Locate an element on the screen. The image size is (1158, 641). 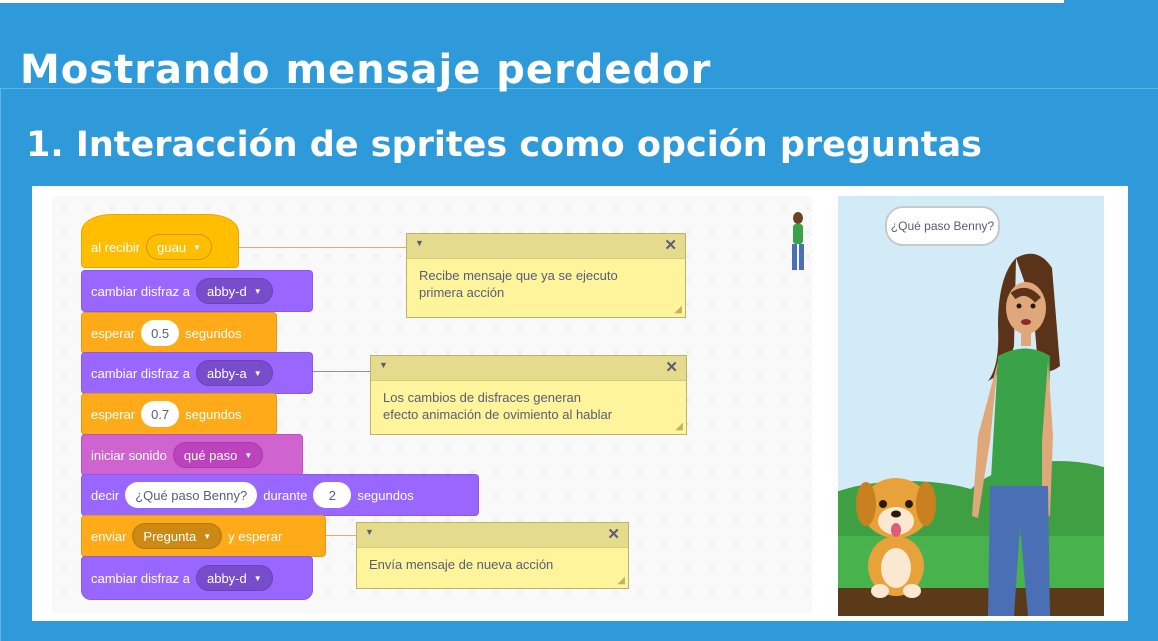
broadcast-dropdown: Pregunta ▼ is located at coordinates (177, 536).